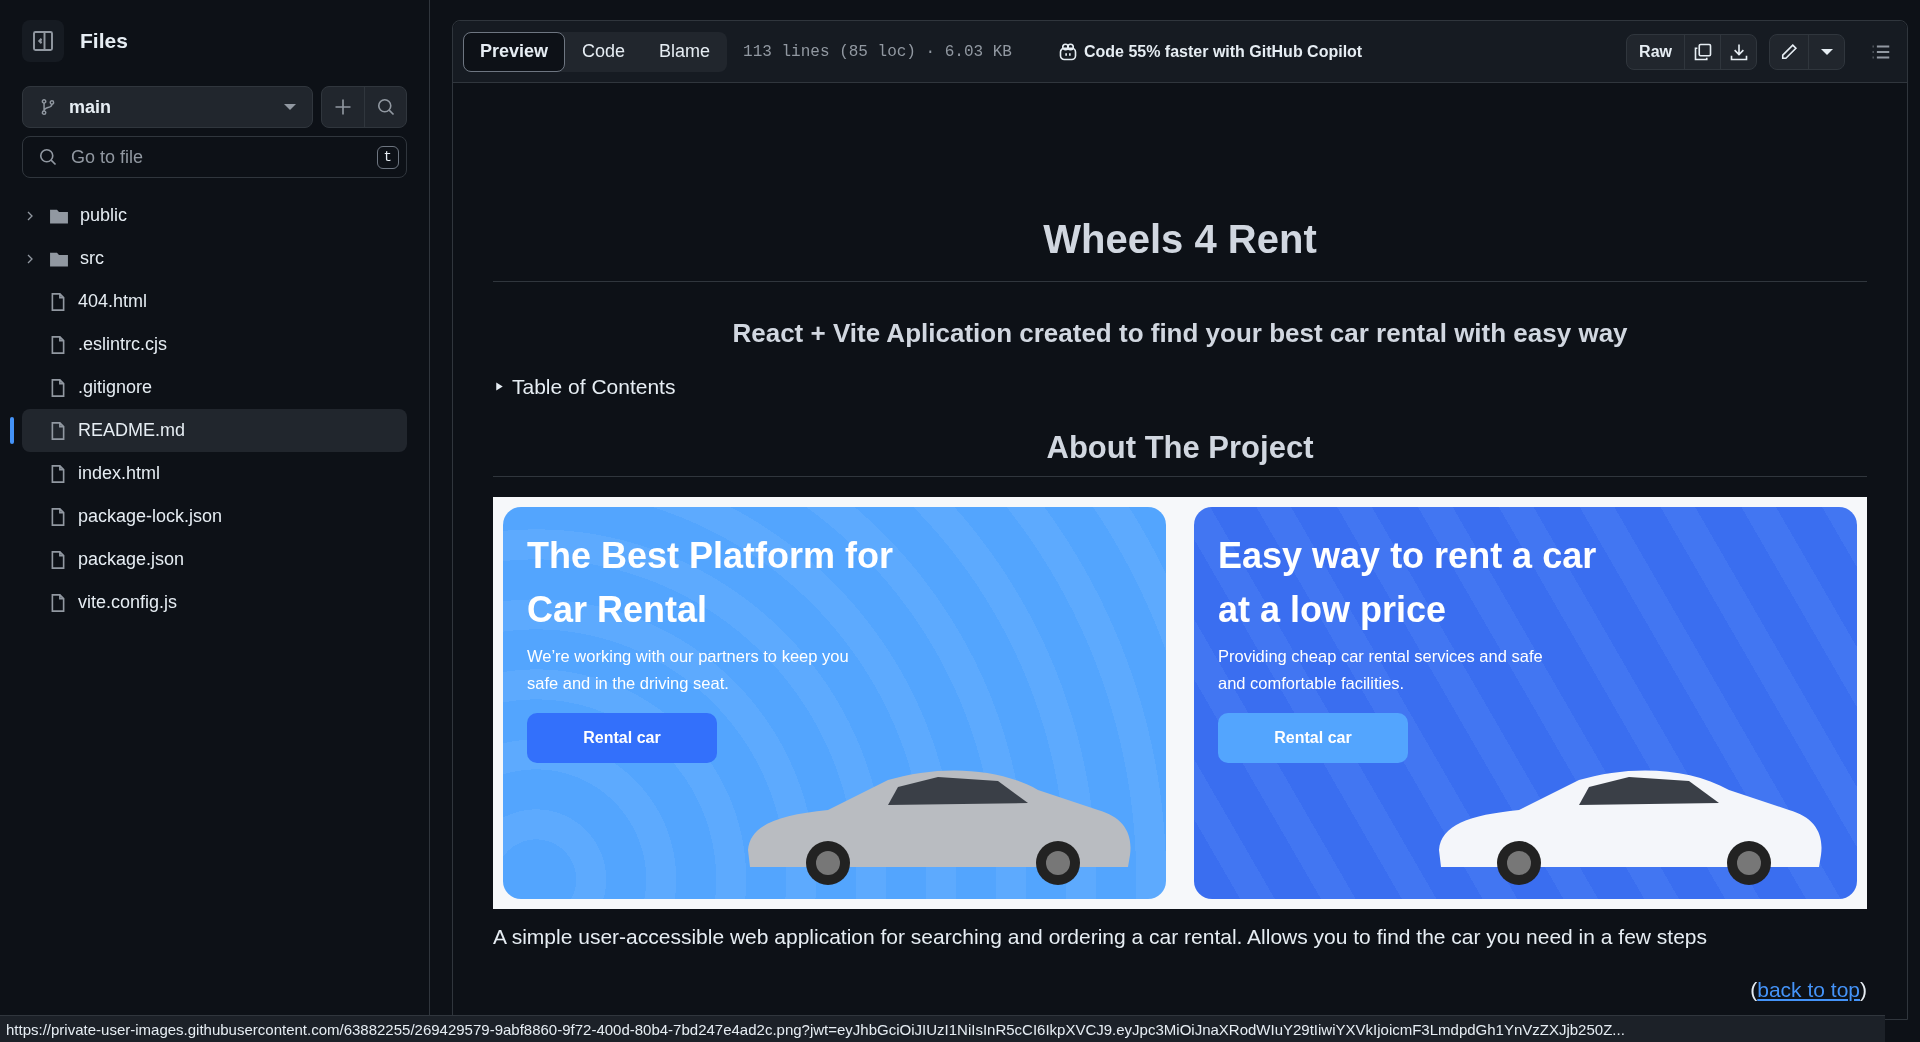 This screenshot has width=1920, height=1042. I want to click on file-tree-item: package-lock.json, so click(214, 516).